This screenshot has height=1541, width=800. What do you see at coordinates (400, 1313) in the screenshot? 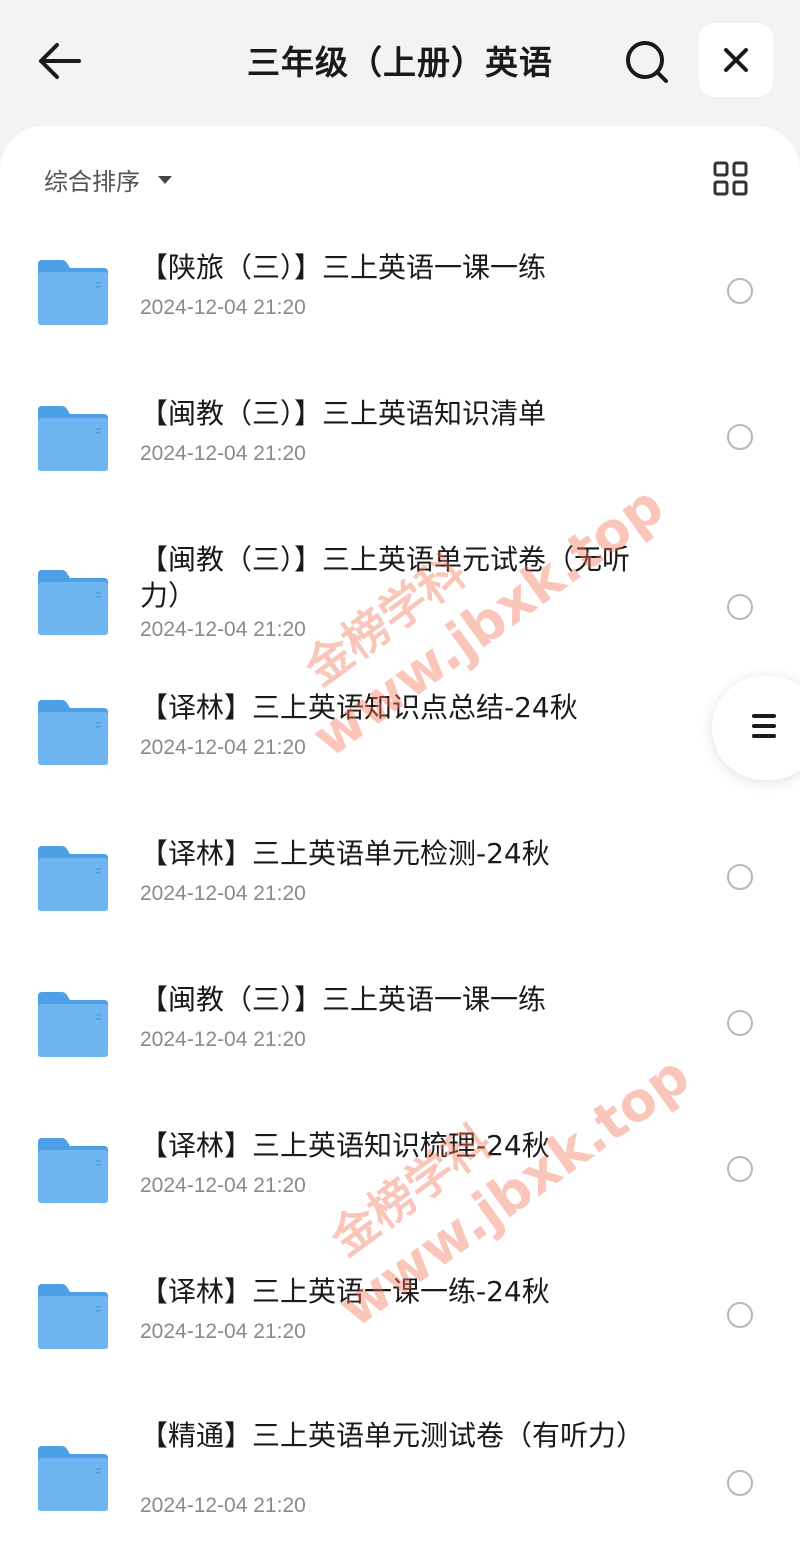
I see `file-list-item: 【译林】三上英语一课一练-24秋 2024-12-04 21:20` at bounding box center [400, 1313].